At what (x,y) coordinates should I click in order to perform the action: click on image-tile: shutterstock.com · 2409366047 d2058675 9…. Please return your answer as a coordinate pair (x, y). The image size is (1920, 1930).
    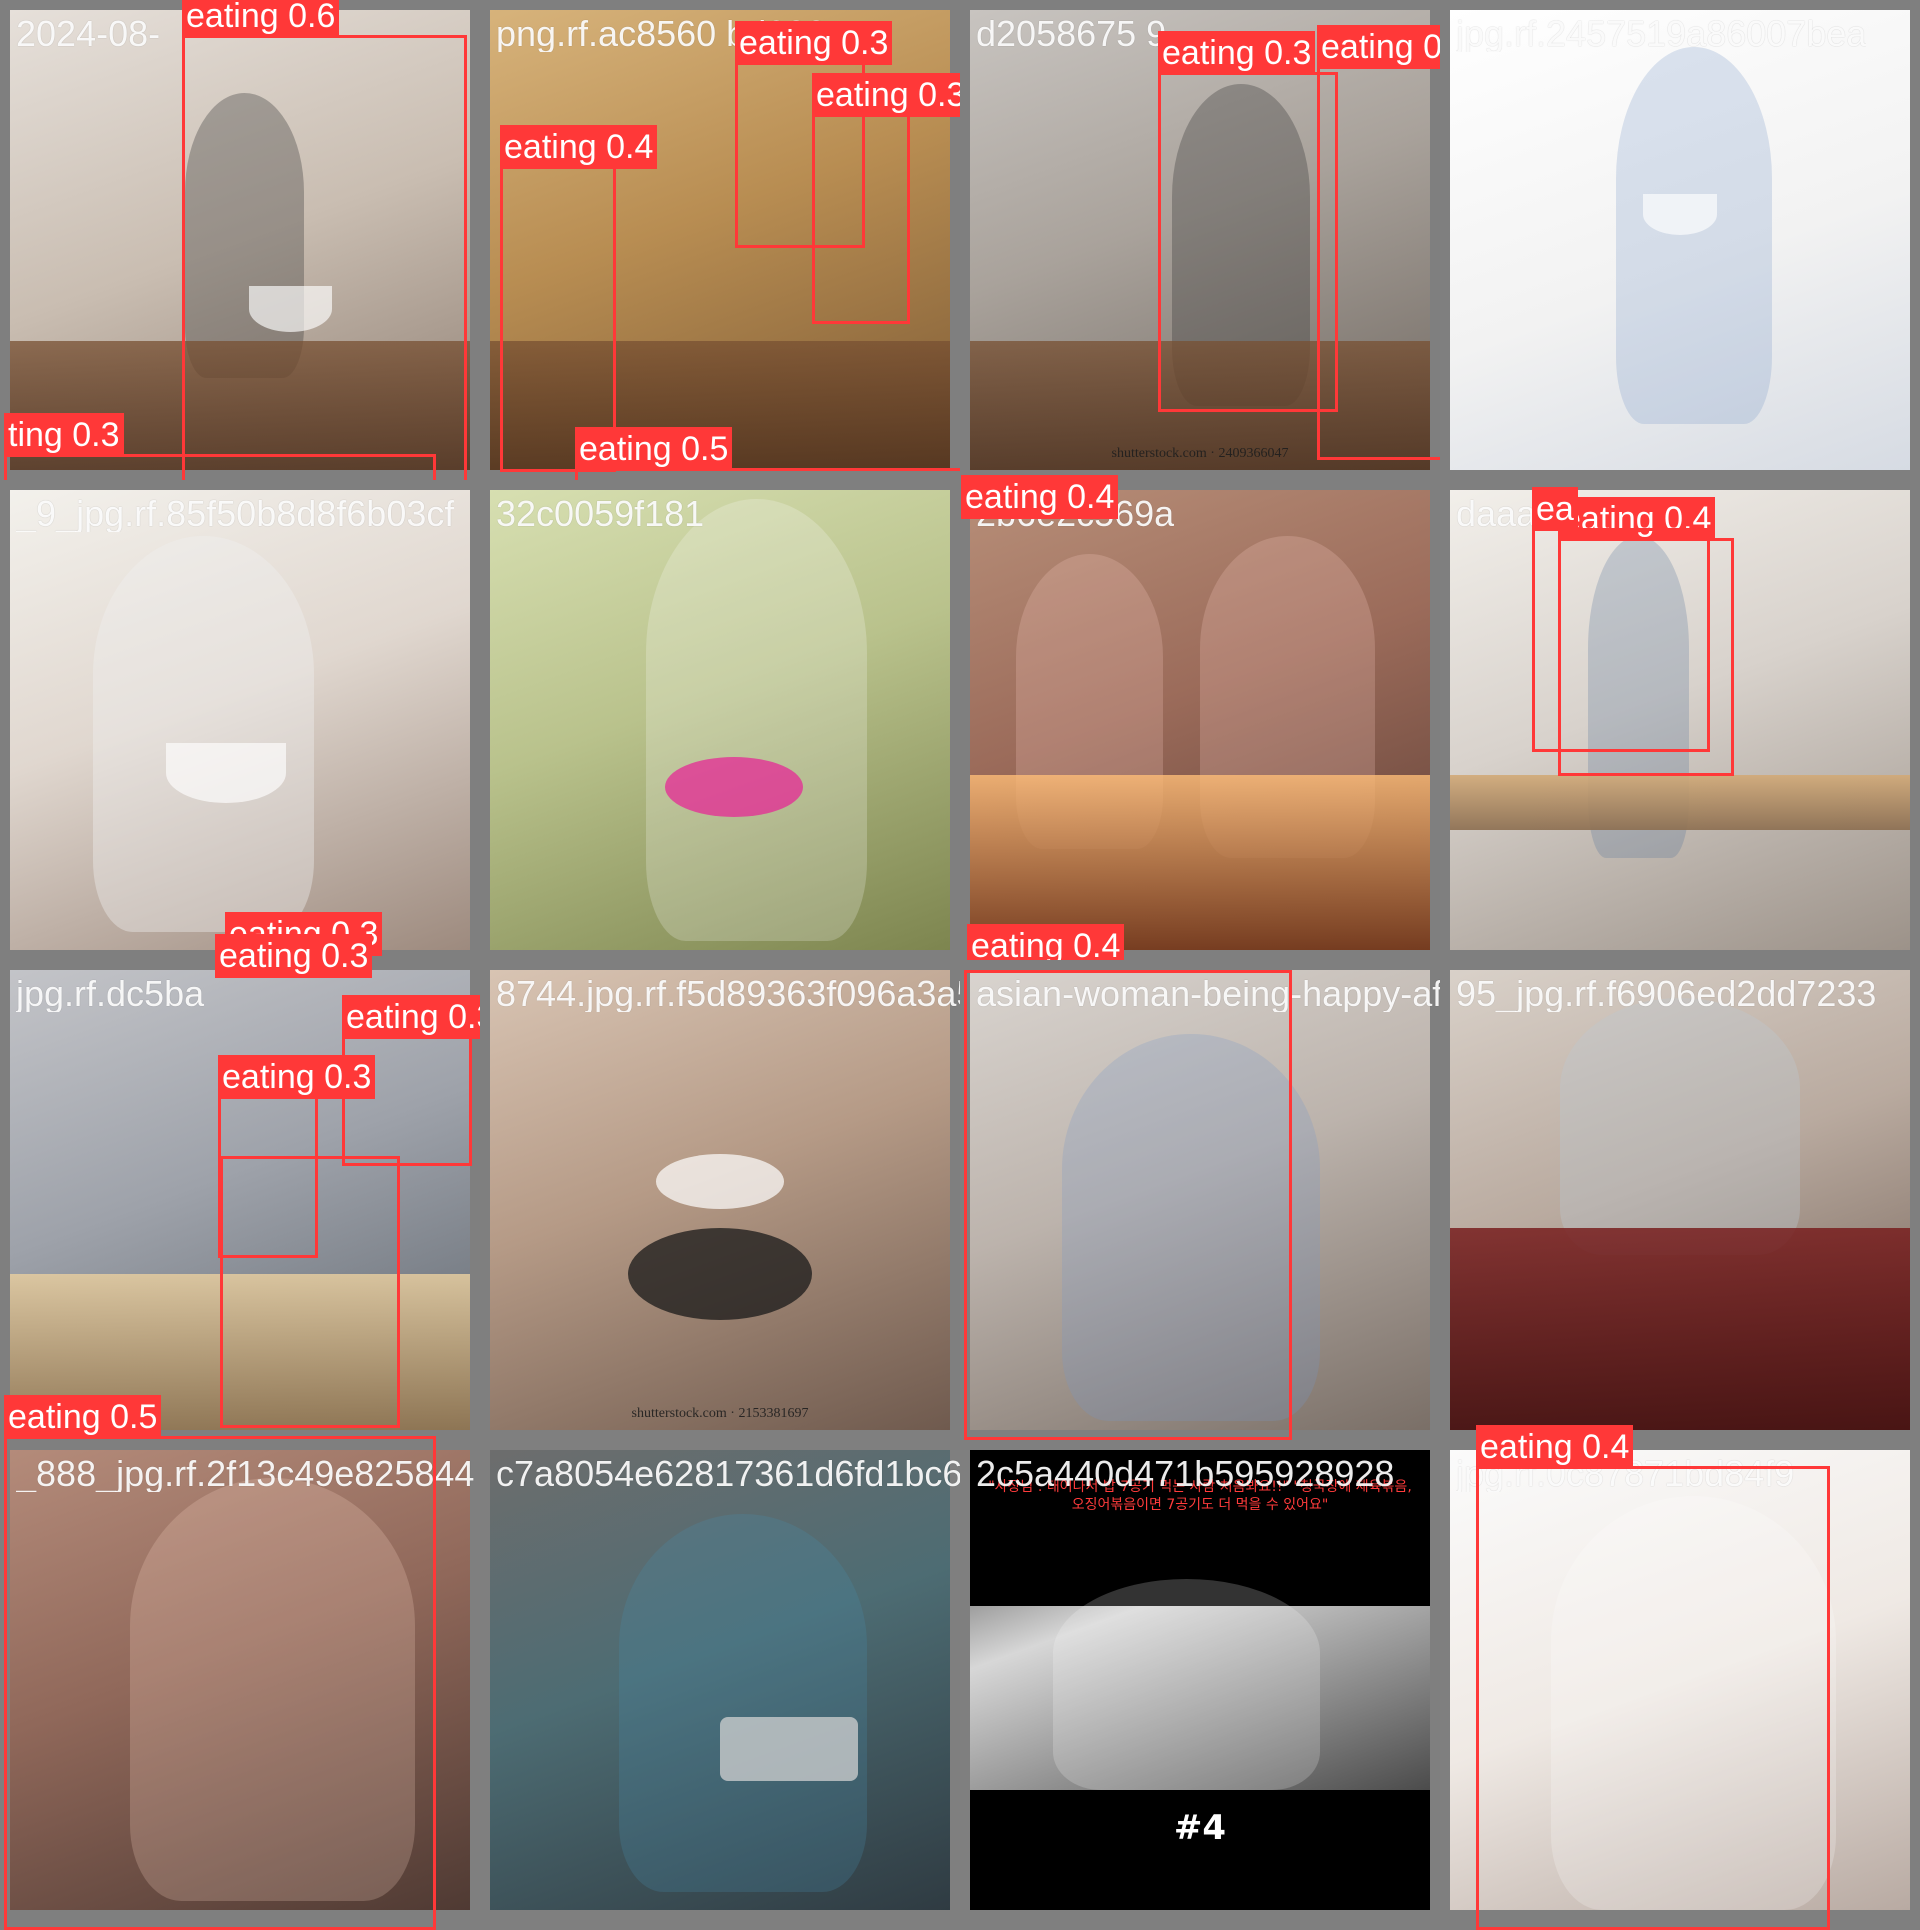
    Looking at the image, I should click on (1217, 240).